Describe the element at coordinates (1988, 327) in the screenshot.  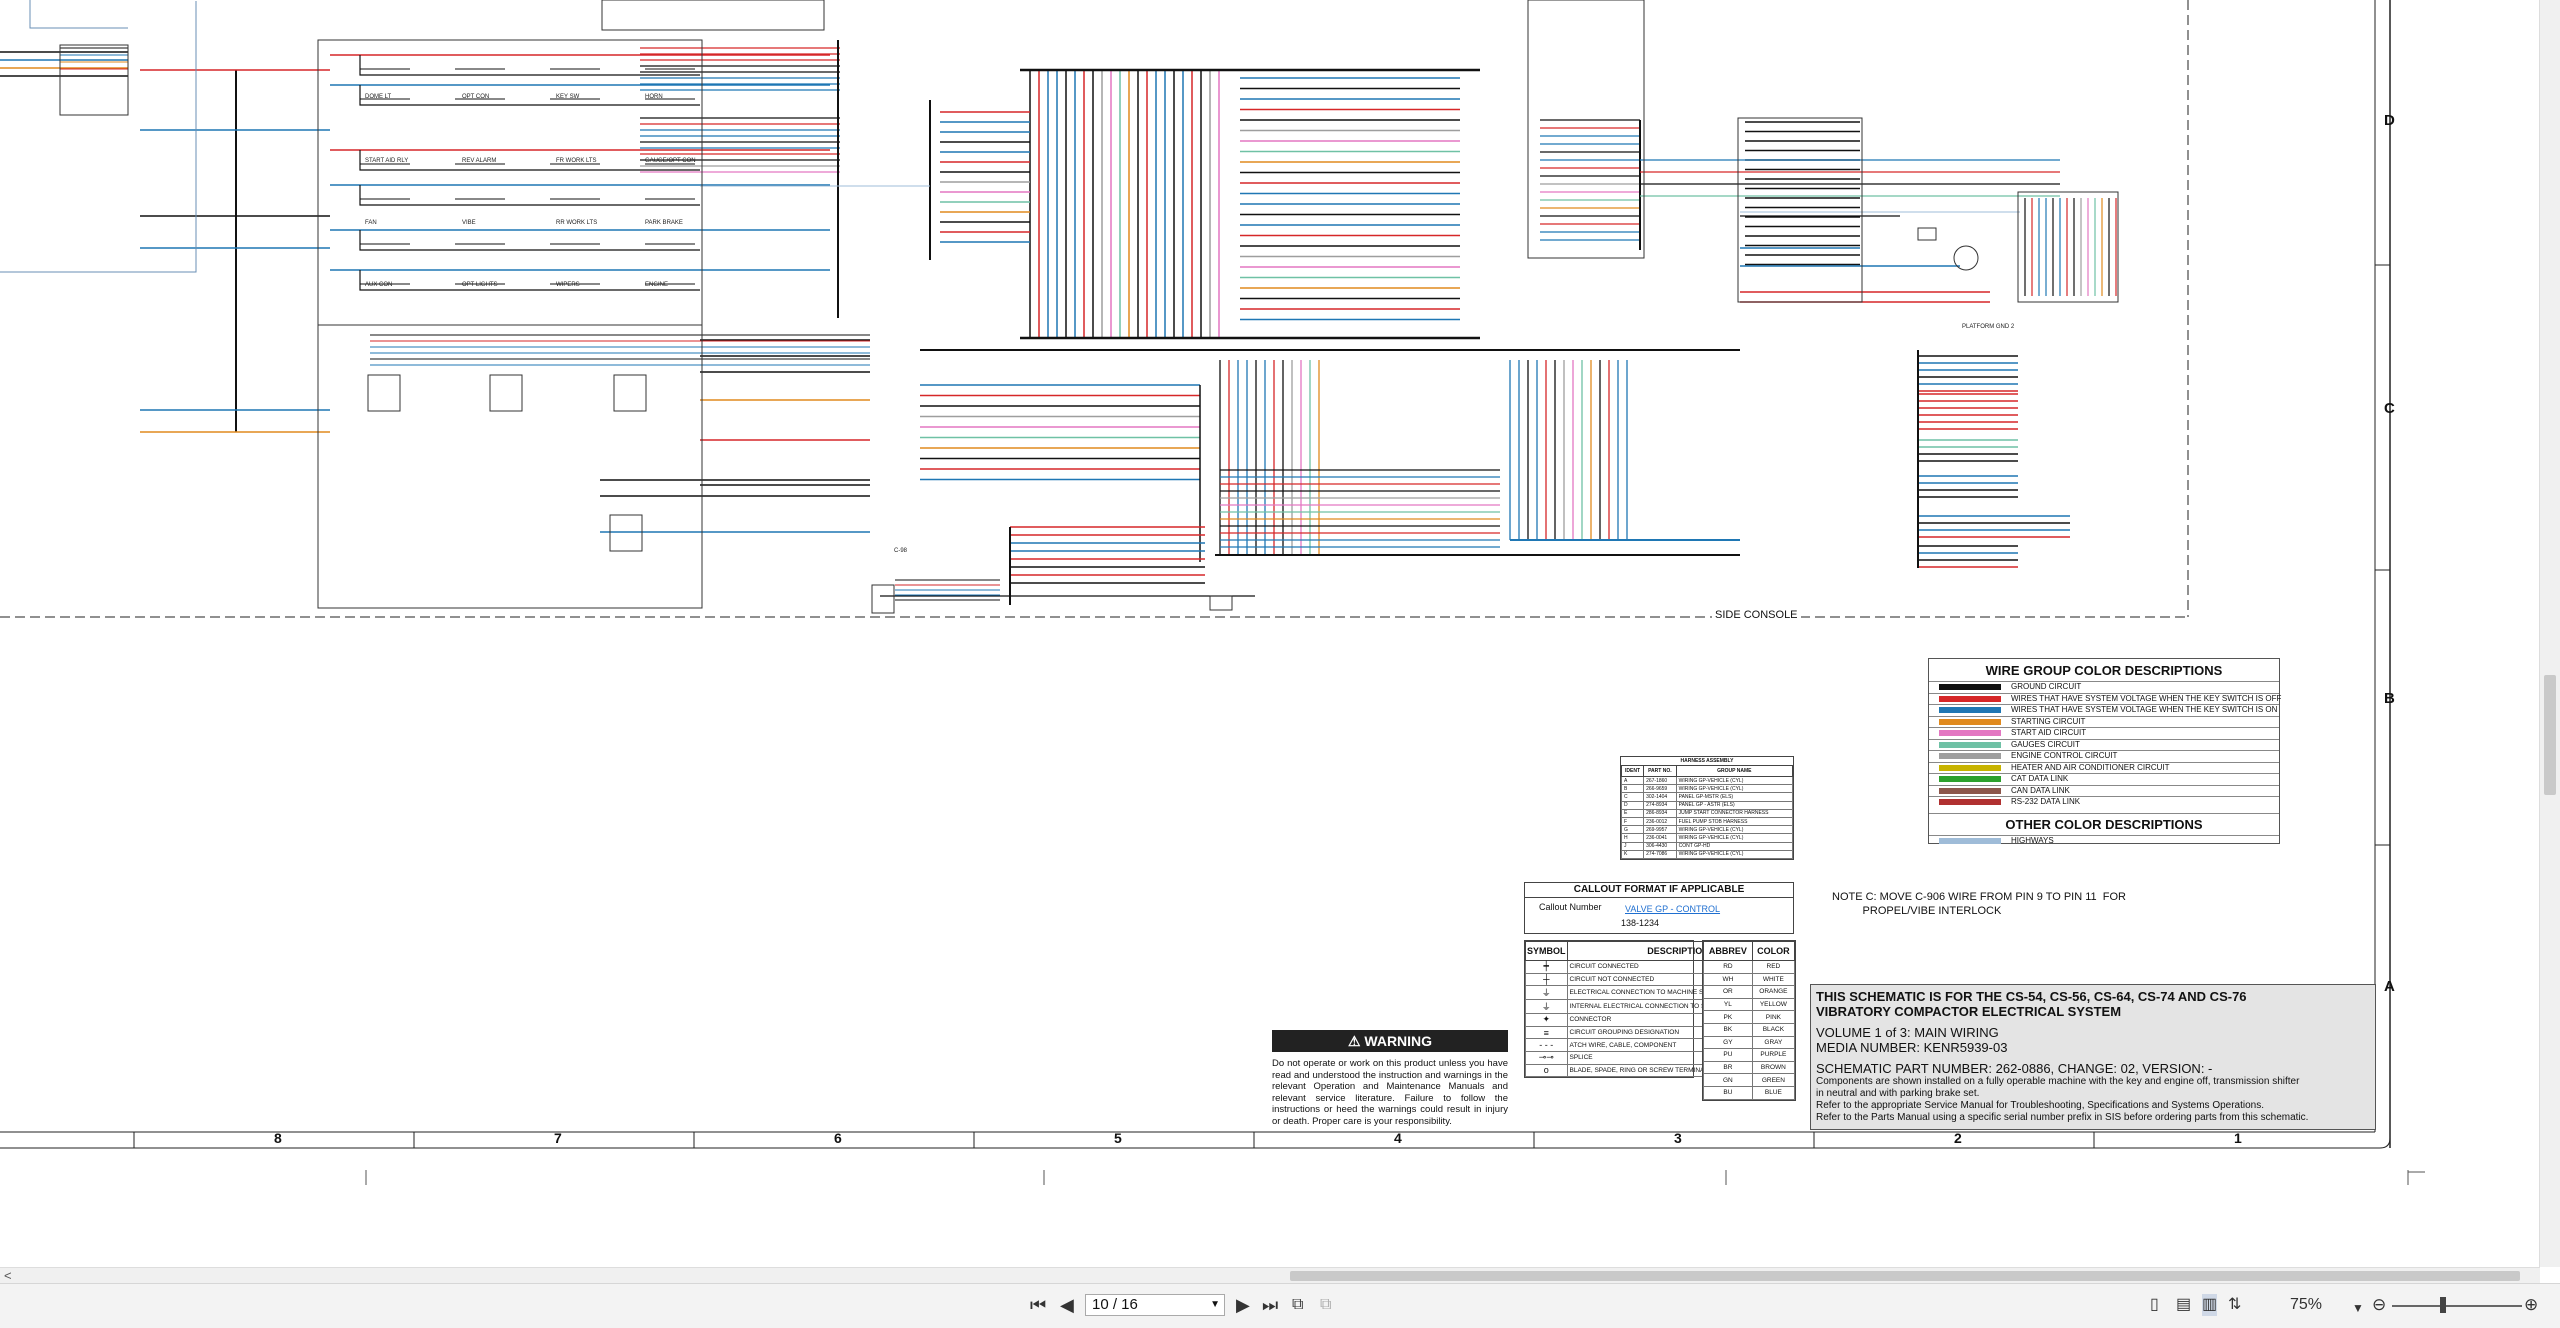
I see `wire-code-label: PLATFORM GND 2` at that location.